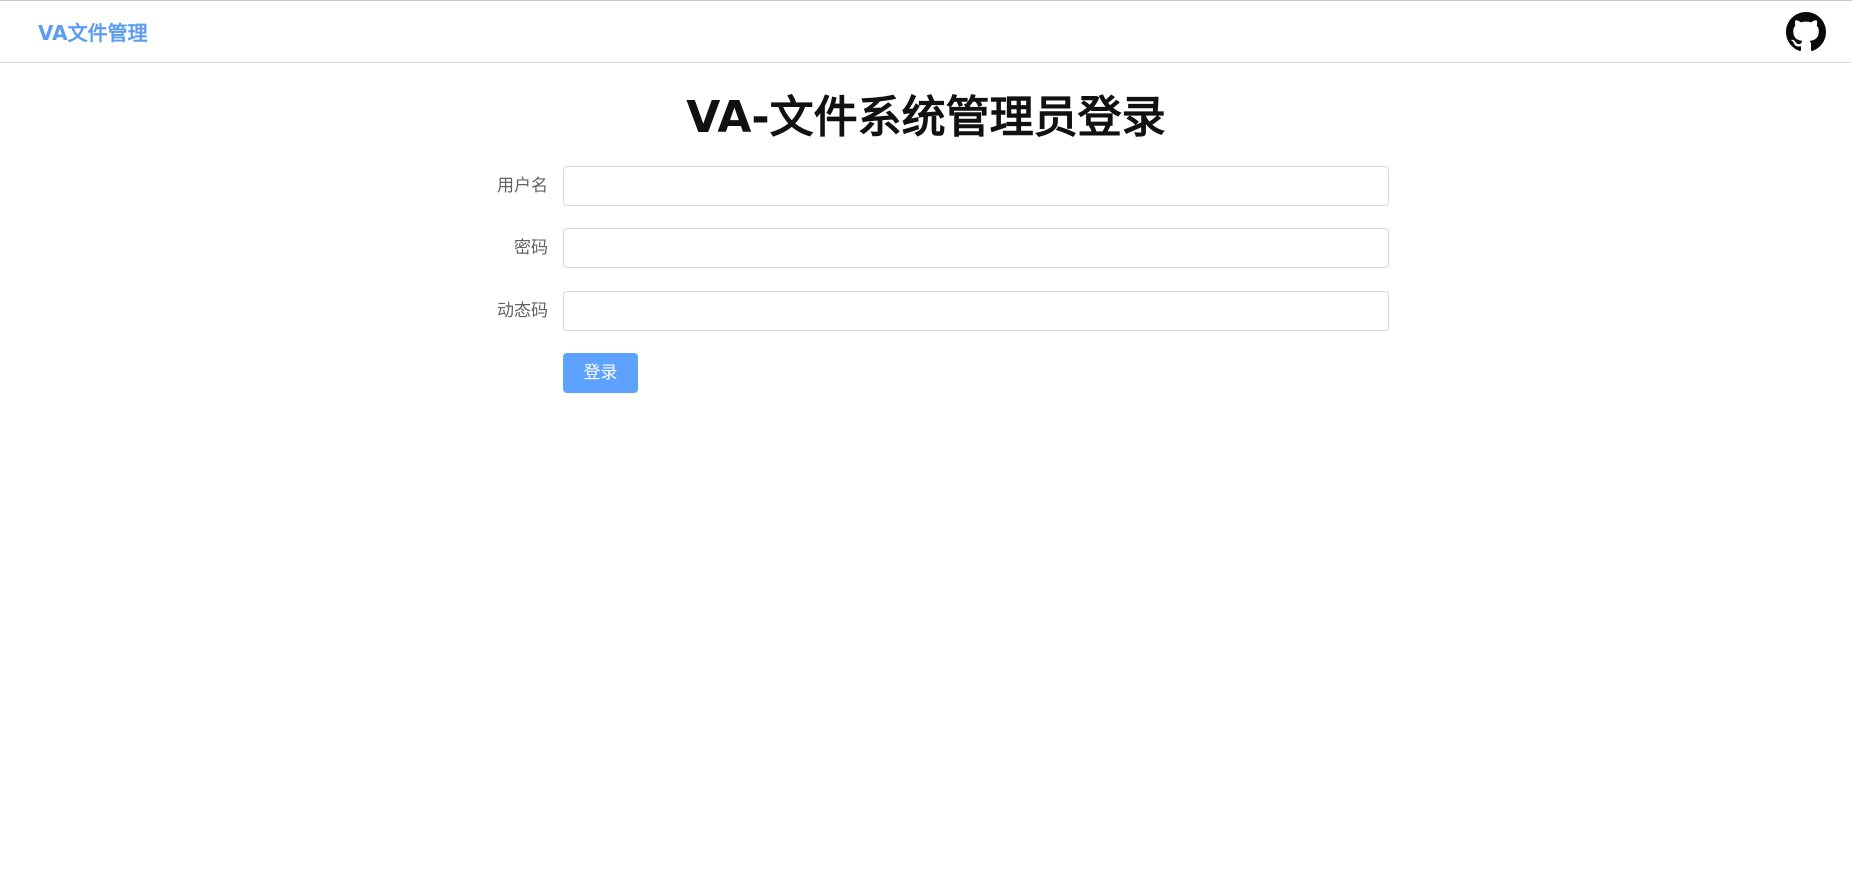 This screenshot has width=1852, height=892. Describe the element at coordinates (1806, 32) in the screenshot. I see `github-icon` at that location.